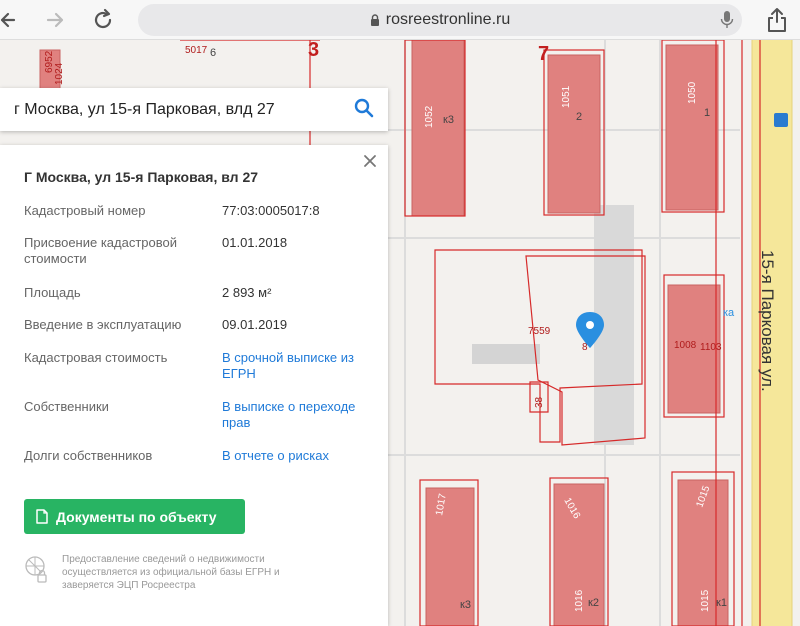 Image resolution: width=800 pixels, height=626 pixels. Describe the element at coordinates (297, 415) in the screenshot. I see `owners-link: В выписке о переходе прав` at that location.